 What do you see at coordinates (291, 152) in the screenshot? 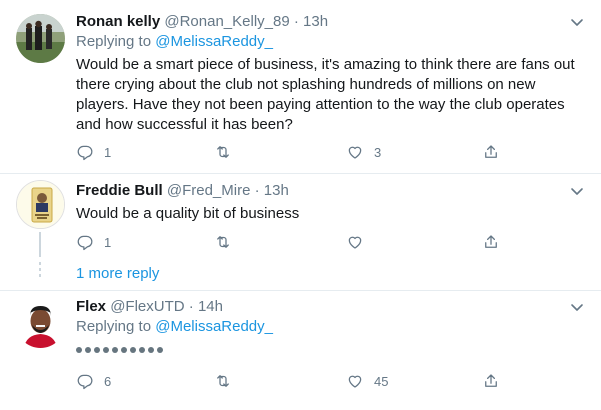
I see `tweet-actions: 1 3` at bounding box center [291, 152].